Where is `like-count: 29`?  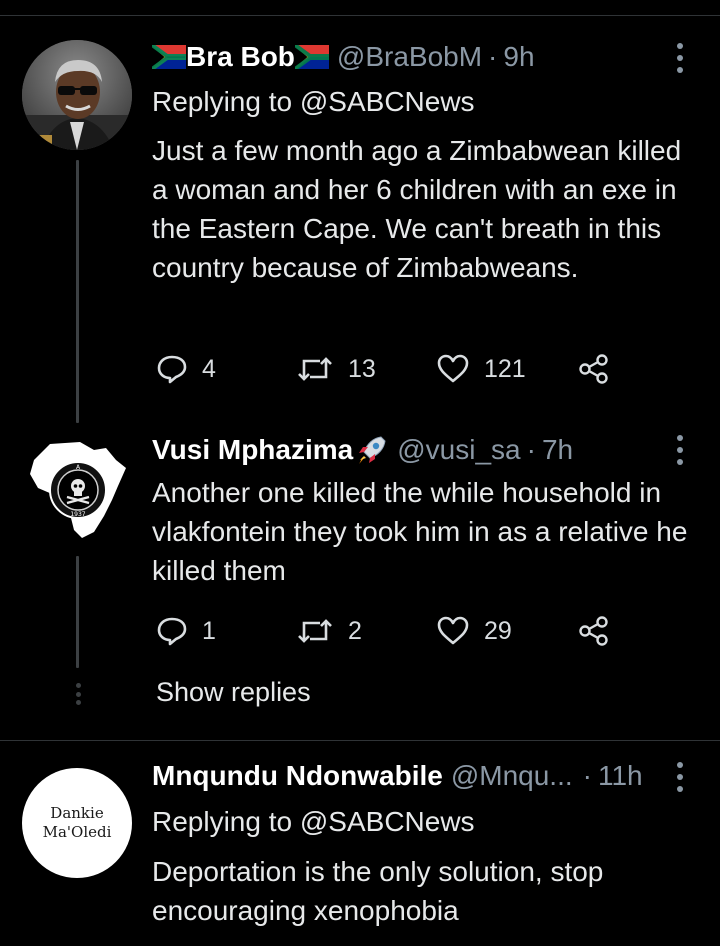
like-count: 29 is located at coordinates (498, 630).